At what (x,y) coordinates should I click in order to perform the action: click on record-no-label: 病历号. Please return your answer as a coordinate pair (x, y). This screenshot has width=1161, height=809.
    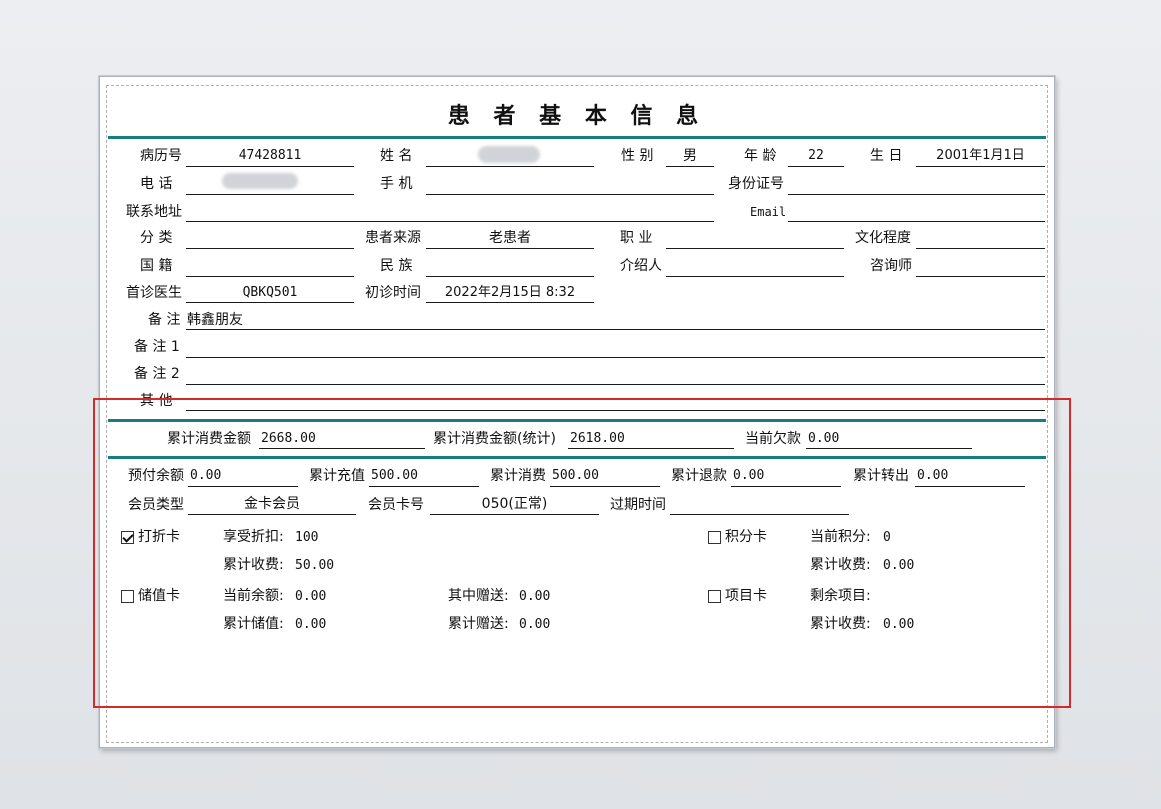
    Looking at the image, I should click on (161, 156).